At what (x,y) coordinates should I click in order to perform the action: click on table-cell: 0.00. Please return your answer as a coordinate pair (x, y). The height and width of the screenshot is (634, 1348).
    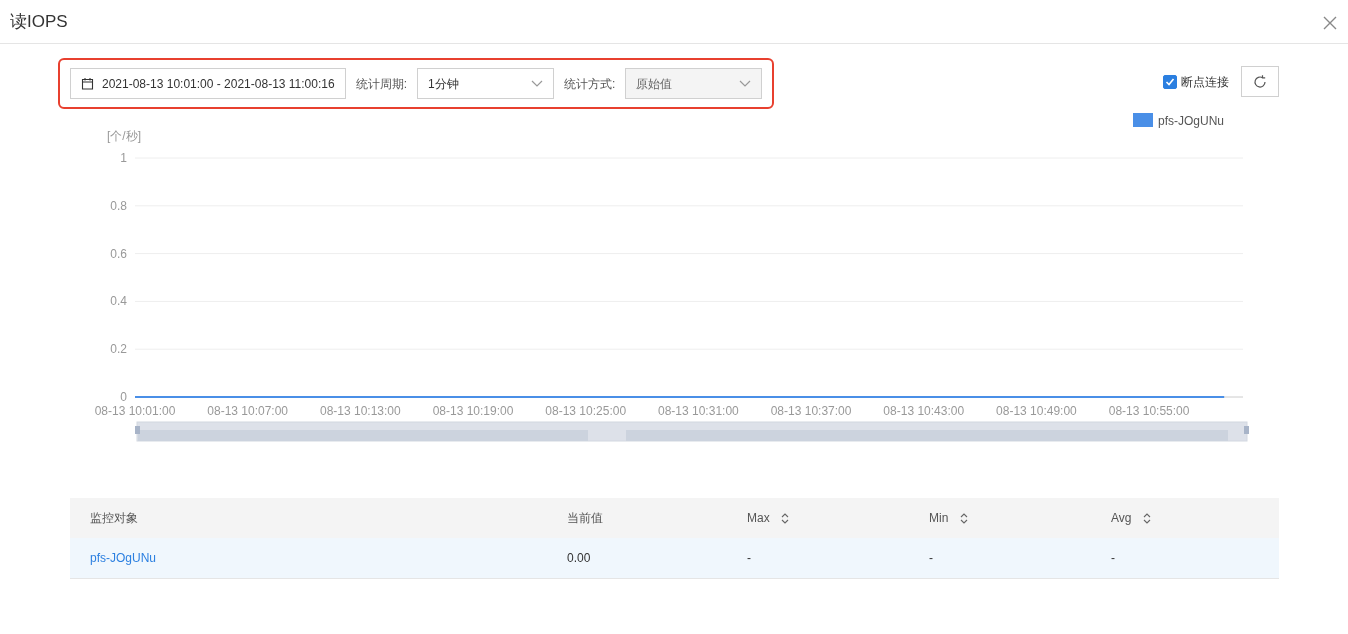
    Looking at the image, I should click on (645, 558).